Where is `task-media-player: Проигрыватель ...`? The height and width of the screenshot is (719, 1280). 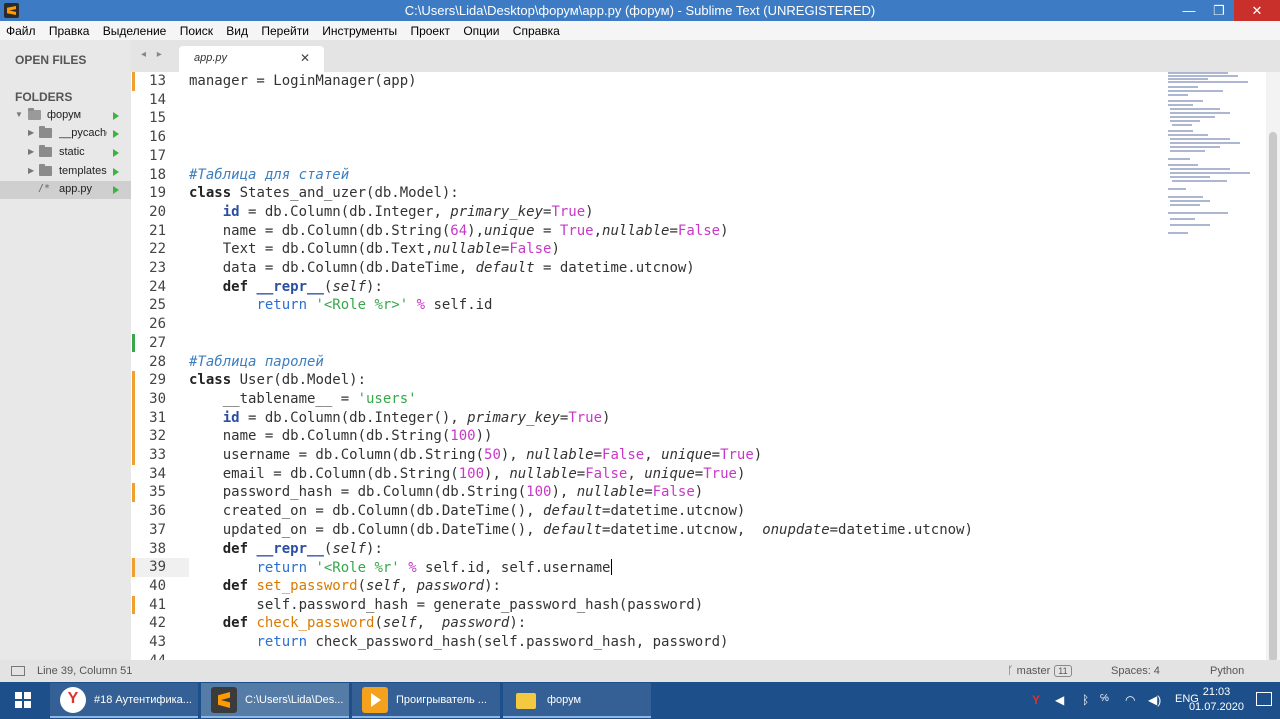
task-media-player: Проигрыватель ... is located at coordinates (426, 700).